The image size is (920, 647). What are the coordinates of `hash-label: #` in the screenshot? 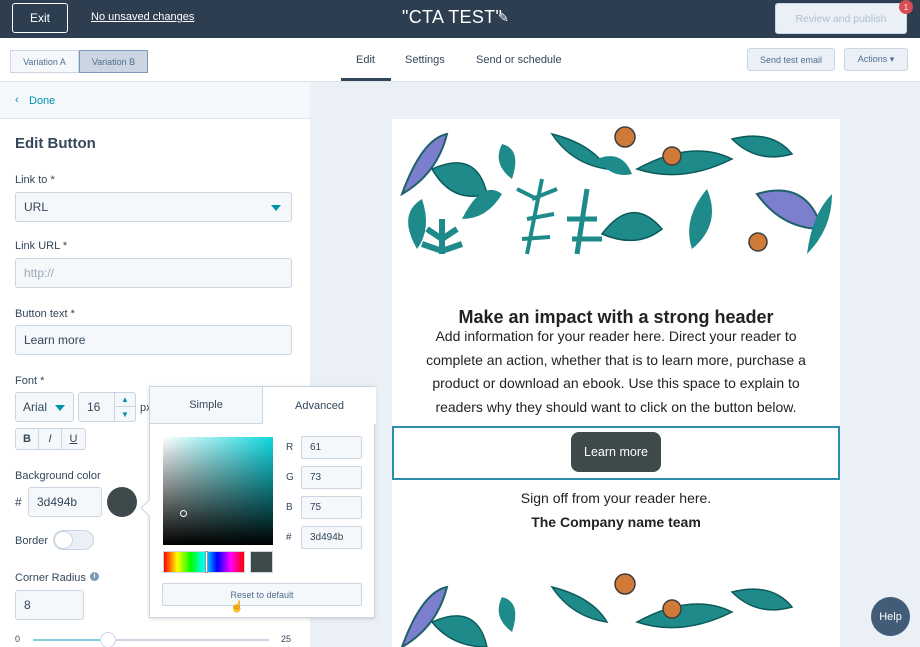 It's located at (18, 502).